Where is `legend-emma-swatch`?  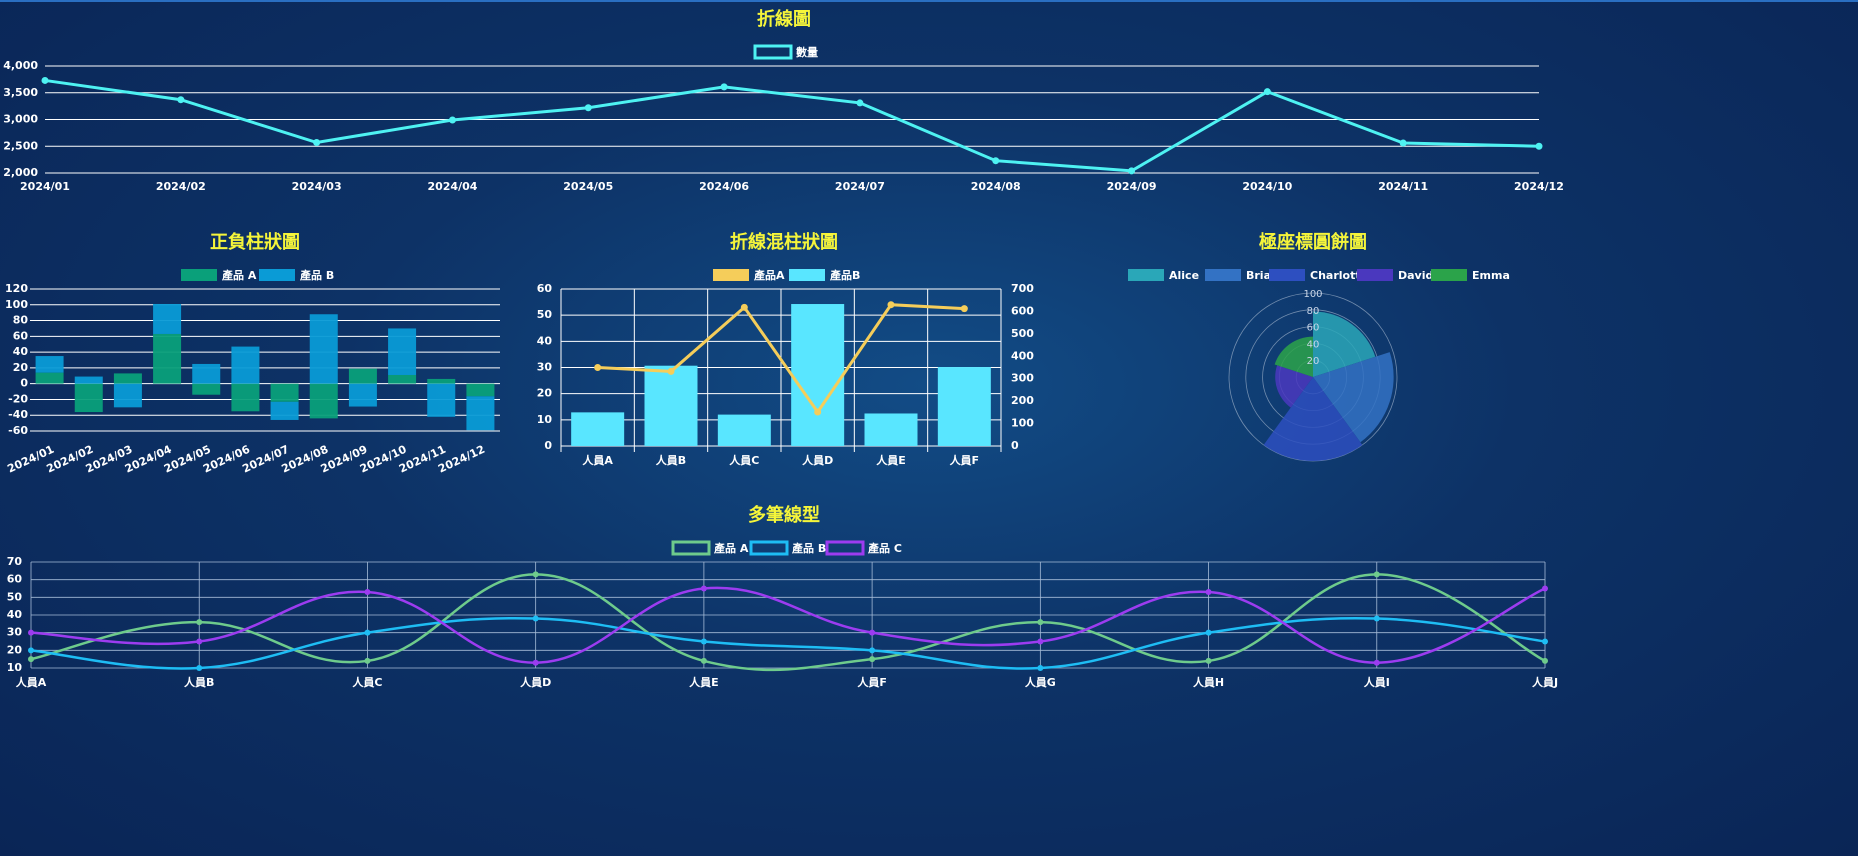 legend-emma-swatch is located at coordinates (1449, 275).